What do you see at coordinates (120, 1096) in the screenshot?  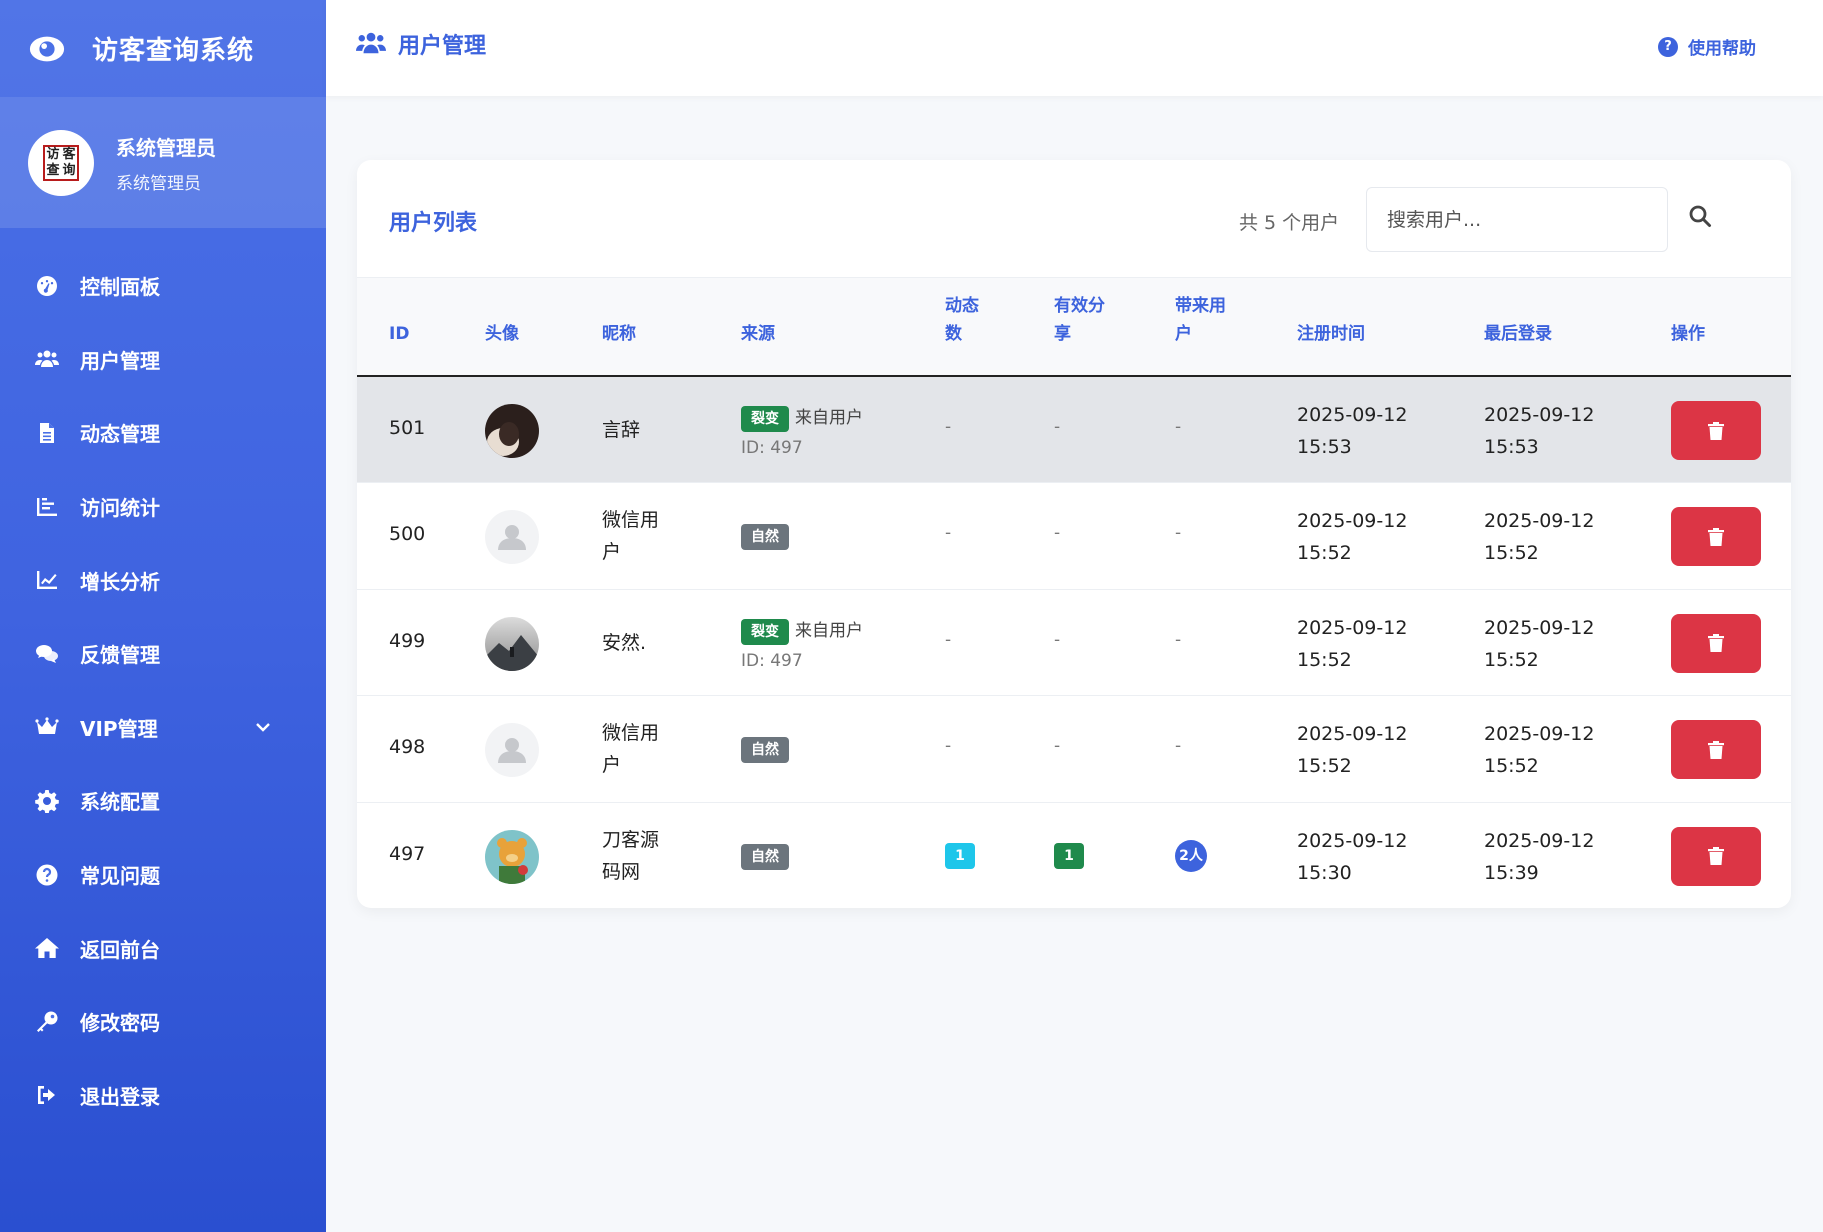 I see `sidebar-item-label: 退出登录` at bounding box center [120, 1096].